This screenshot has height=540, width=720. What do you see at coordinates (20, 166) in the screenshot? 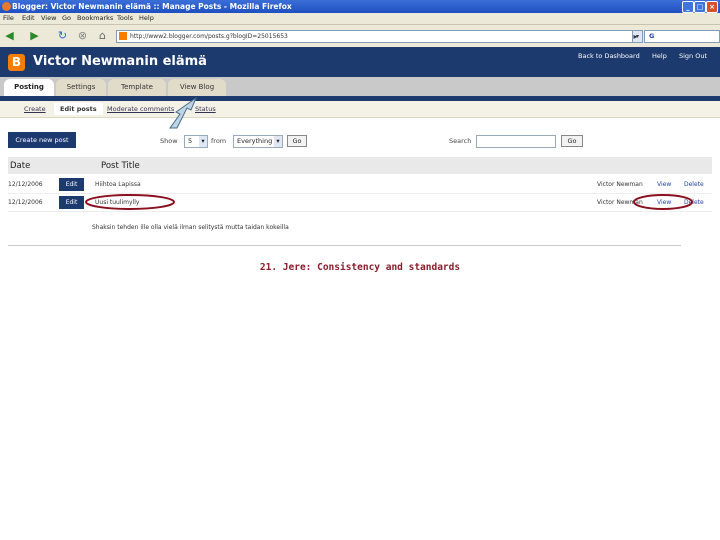
I see `column-date: Date` at bounding box center [20, 166].